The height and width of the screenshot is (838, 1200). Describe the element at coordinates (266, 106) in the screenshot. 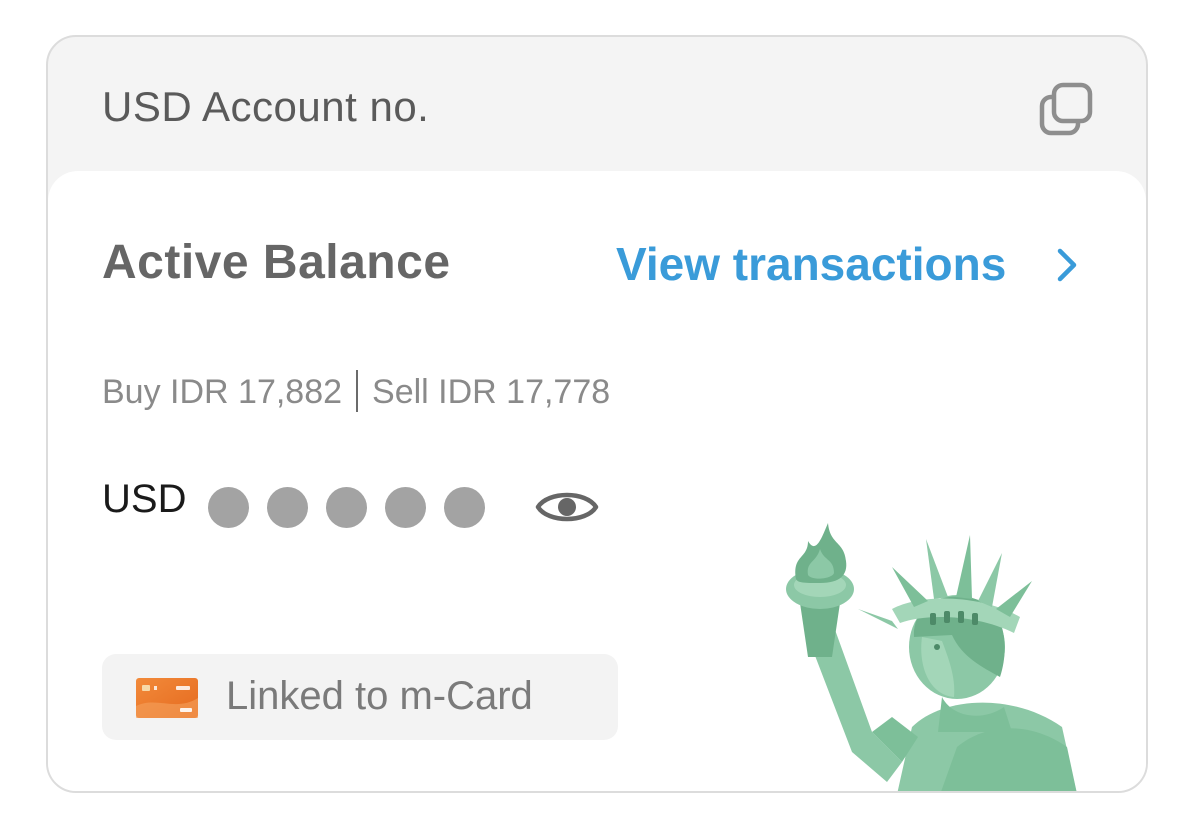

I see `account-number-label: USD Account no.` at that location.